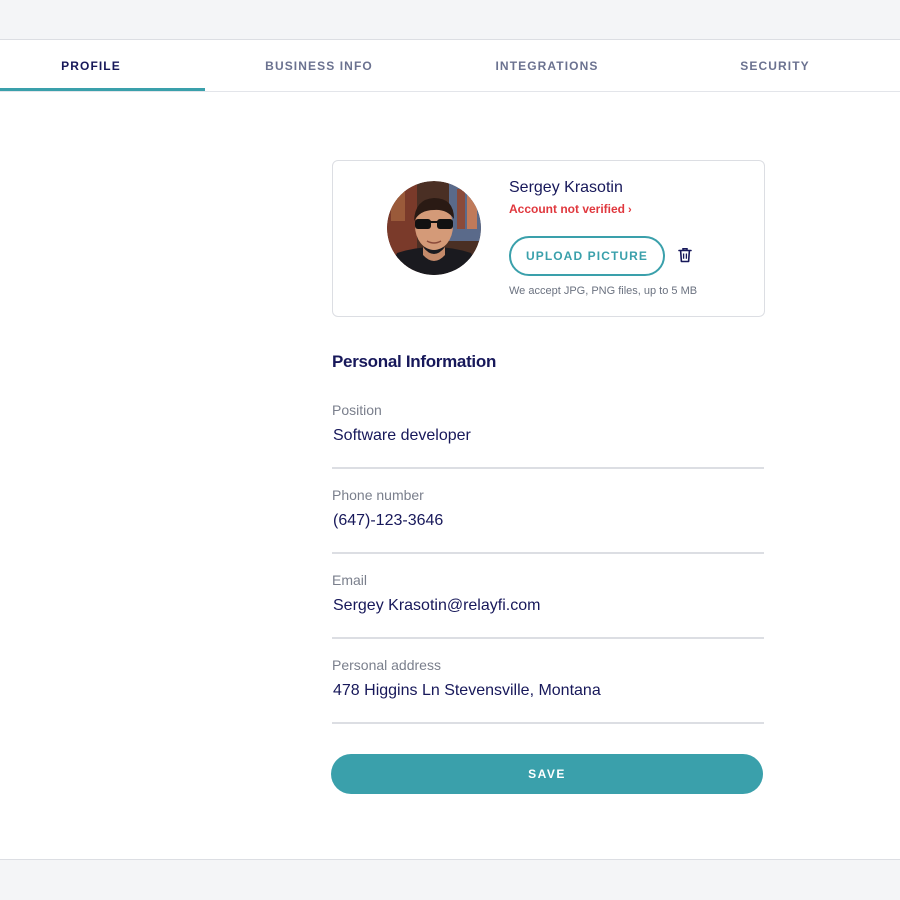 The width and height of the screenshot is (900, 900). I want to click on phone-input, so click(543, 521).